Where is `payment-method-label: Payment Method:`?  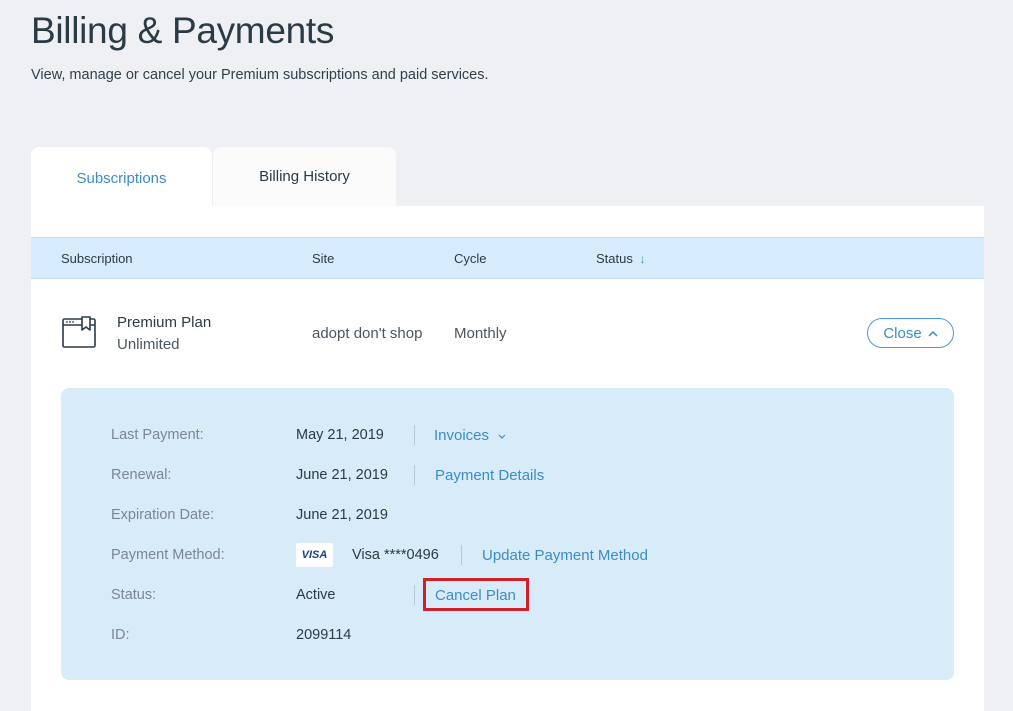
payment-method-label: Payment Method: is located at coordinates (168, 555).